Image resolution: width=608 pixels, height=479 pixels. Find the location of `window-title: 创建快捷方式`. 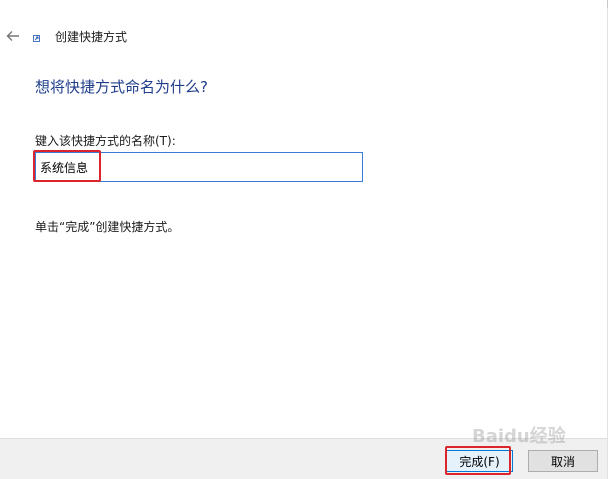

window-title: 创建快捷方式 is located at coordinates (91, 37).